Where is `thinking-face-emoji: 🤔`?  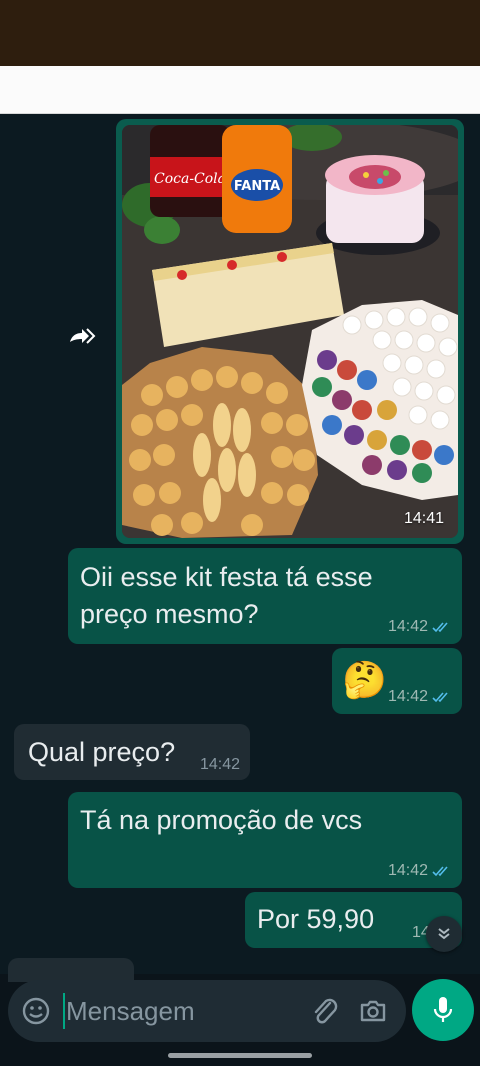
thinking-face-emoji: 🤔 is located at coordinates (364, 679).